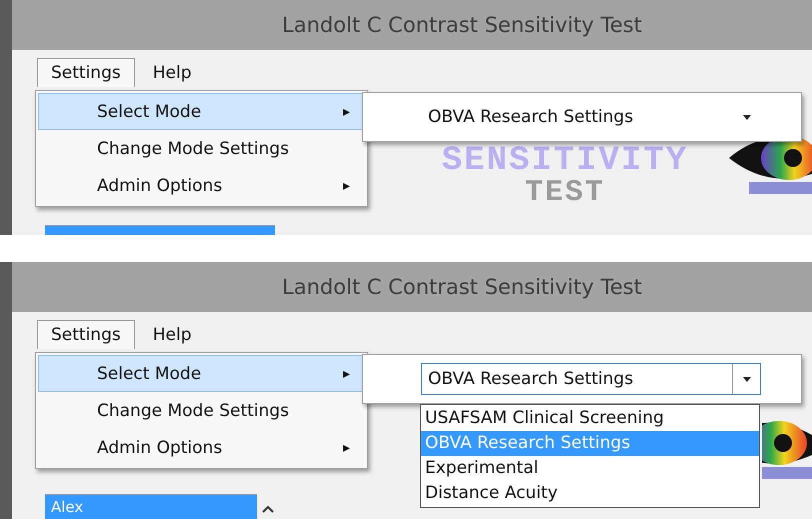 This screenshot has width=812, height=519. I want to click on logo-text: SENSITIVITY, so click(565, 161).